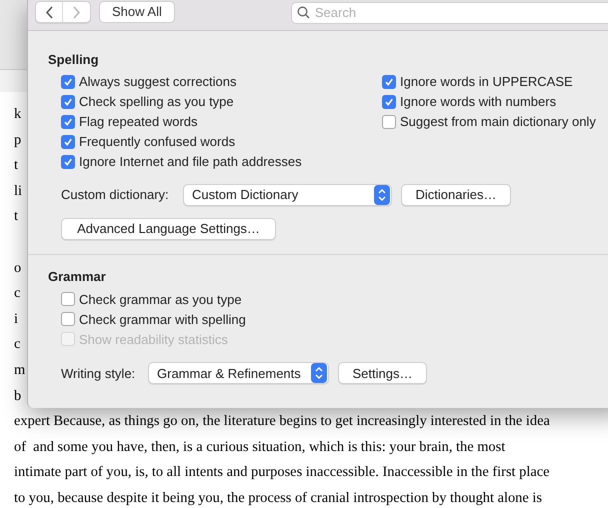  What do you see at coordinates (278, 498) in the screenshot?
I see `document-text-line: to you, because despite it being you, the process of cranial introspection by thought alone is` at bounding box center [278, 498].